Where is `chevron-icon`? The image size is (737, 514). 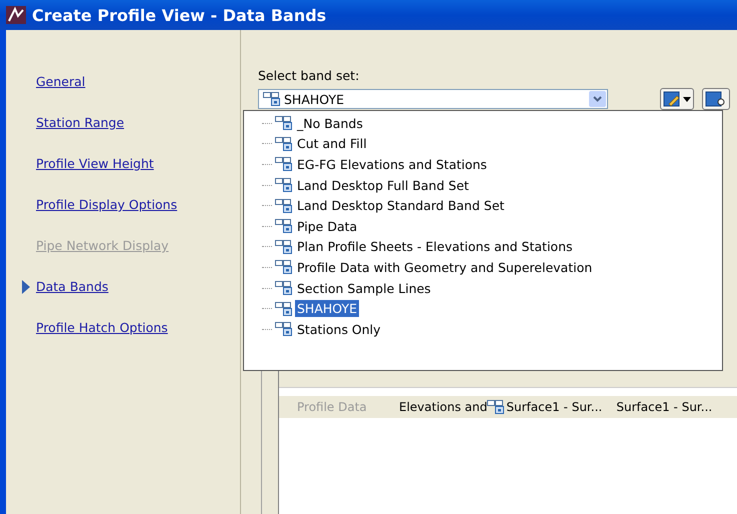
chevron-icon is located at coordinates (597, 99).